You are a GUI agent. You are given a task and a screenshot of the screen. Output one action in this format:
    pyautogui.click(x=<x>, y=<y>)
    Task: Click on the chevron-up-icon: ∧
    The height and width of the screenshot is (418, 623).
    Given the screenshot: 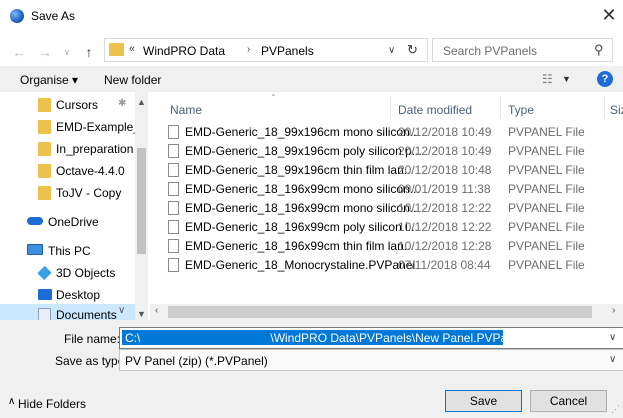 What is the action you would take?
    pyautogui.click(x=11, y=401)
    